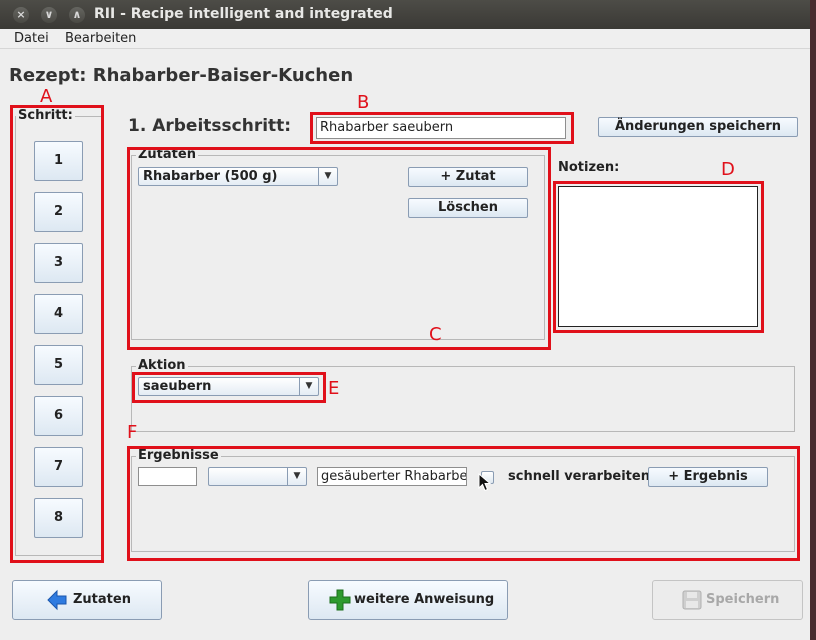  I want to click on step-button-1: 1, so click(58, 161).